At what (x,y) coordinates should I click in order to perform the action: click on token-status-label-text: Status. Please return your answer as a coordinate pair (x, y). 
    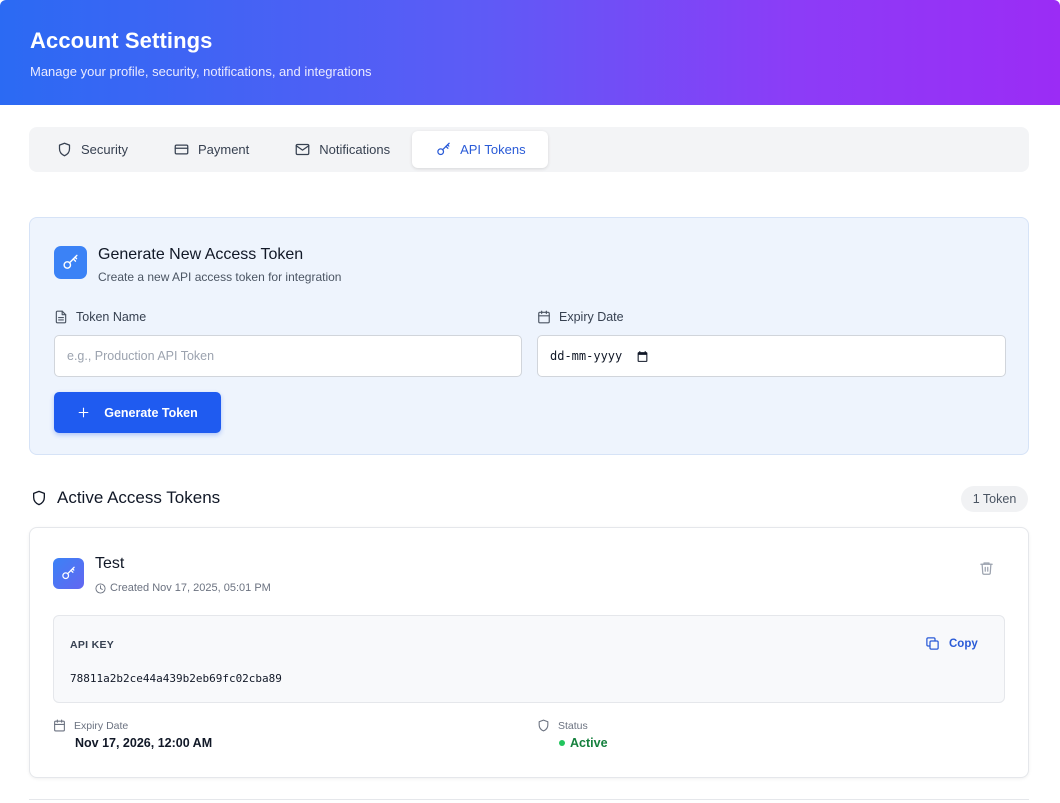
    Looking at the image, I should click on (573, 725).